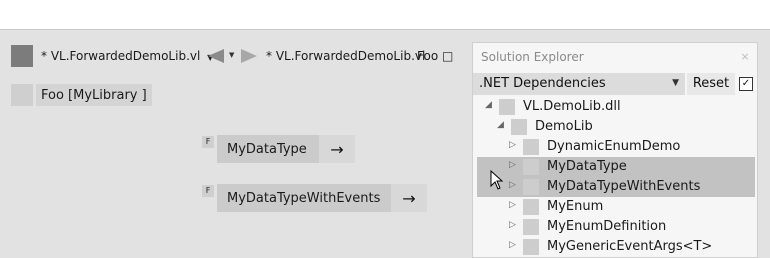  I want to click on tree-item-label: MyGenericEventArgs<T>, so click(630, 246).